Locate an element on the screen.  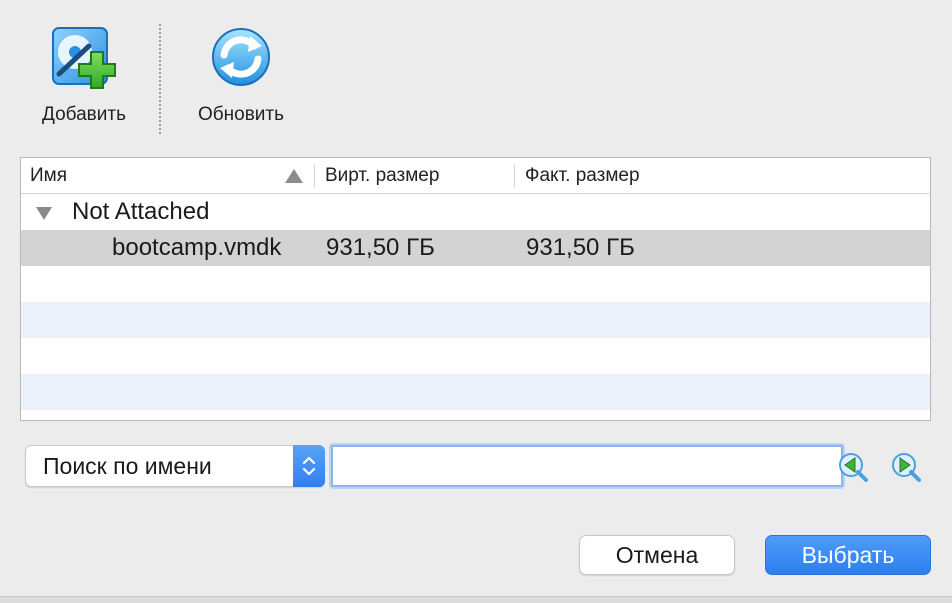
group-row-not-attached: Not Attached is located at coordinates (475, 212).